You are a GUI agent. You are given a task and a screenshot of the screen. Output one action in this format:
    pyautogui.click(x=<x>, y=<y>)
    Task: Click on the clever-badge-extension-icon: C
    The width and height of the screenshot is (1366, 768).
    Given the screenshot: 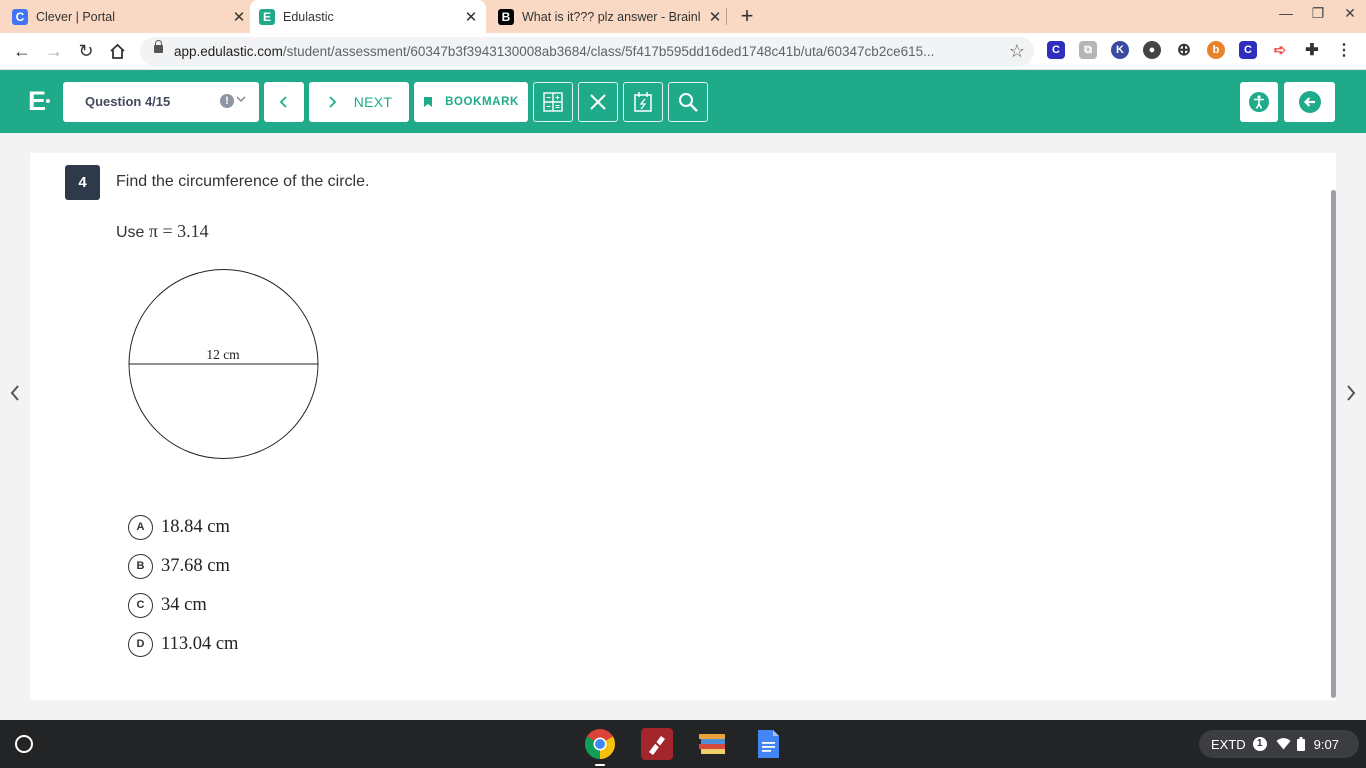 What is the action you would take?
    pyautogui.click(x=1248, y=50)
    